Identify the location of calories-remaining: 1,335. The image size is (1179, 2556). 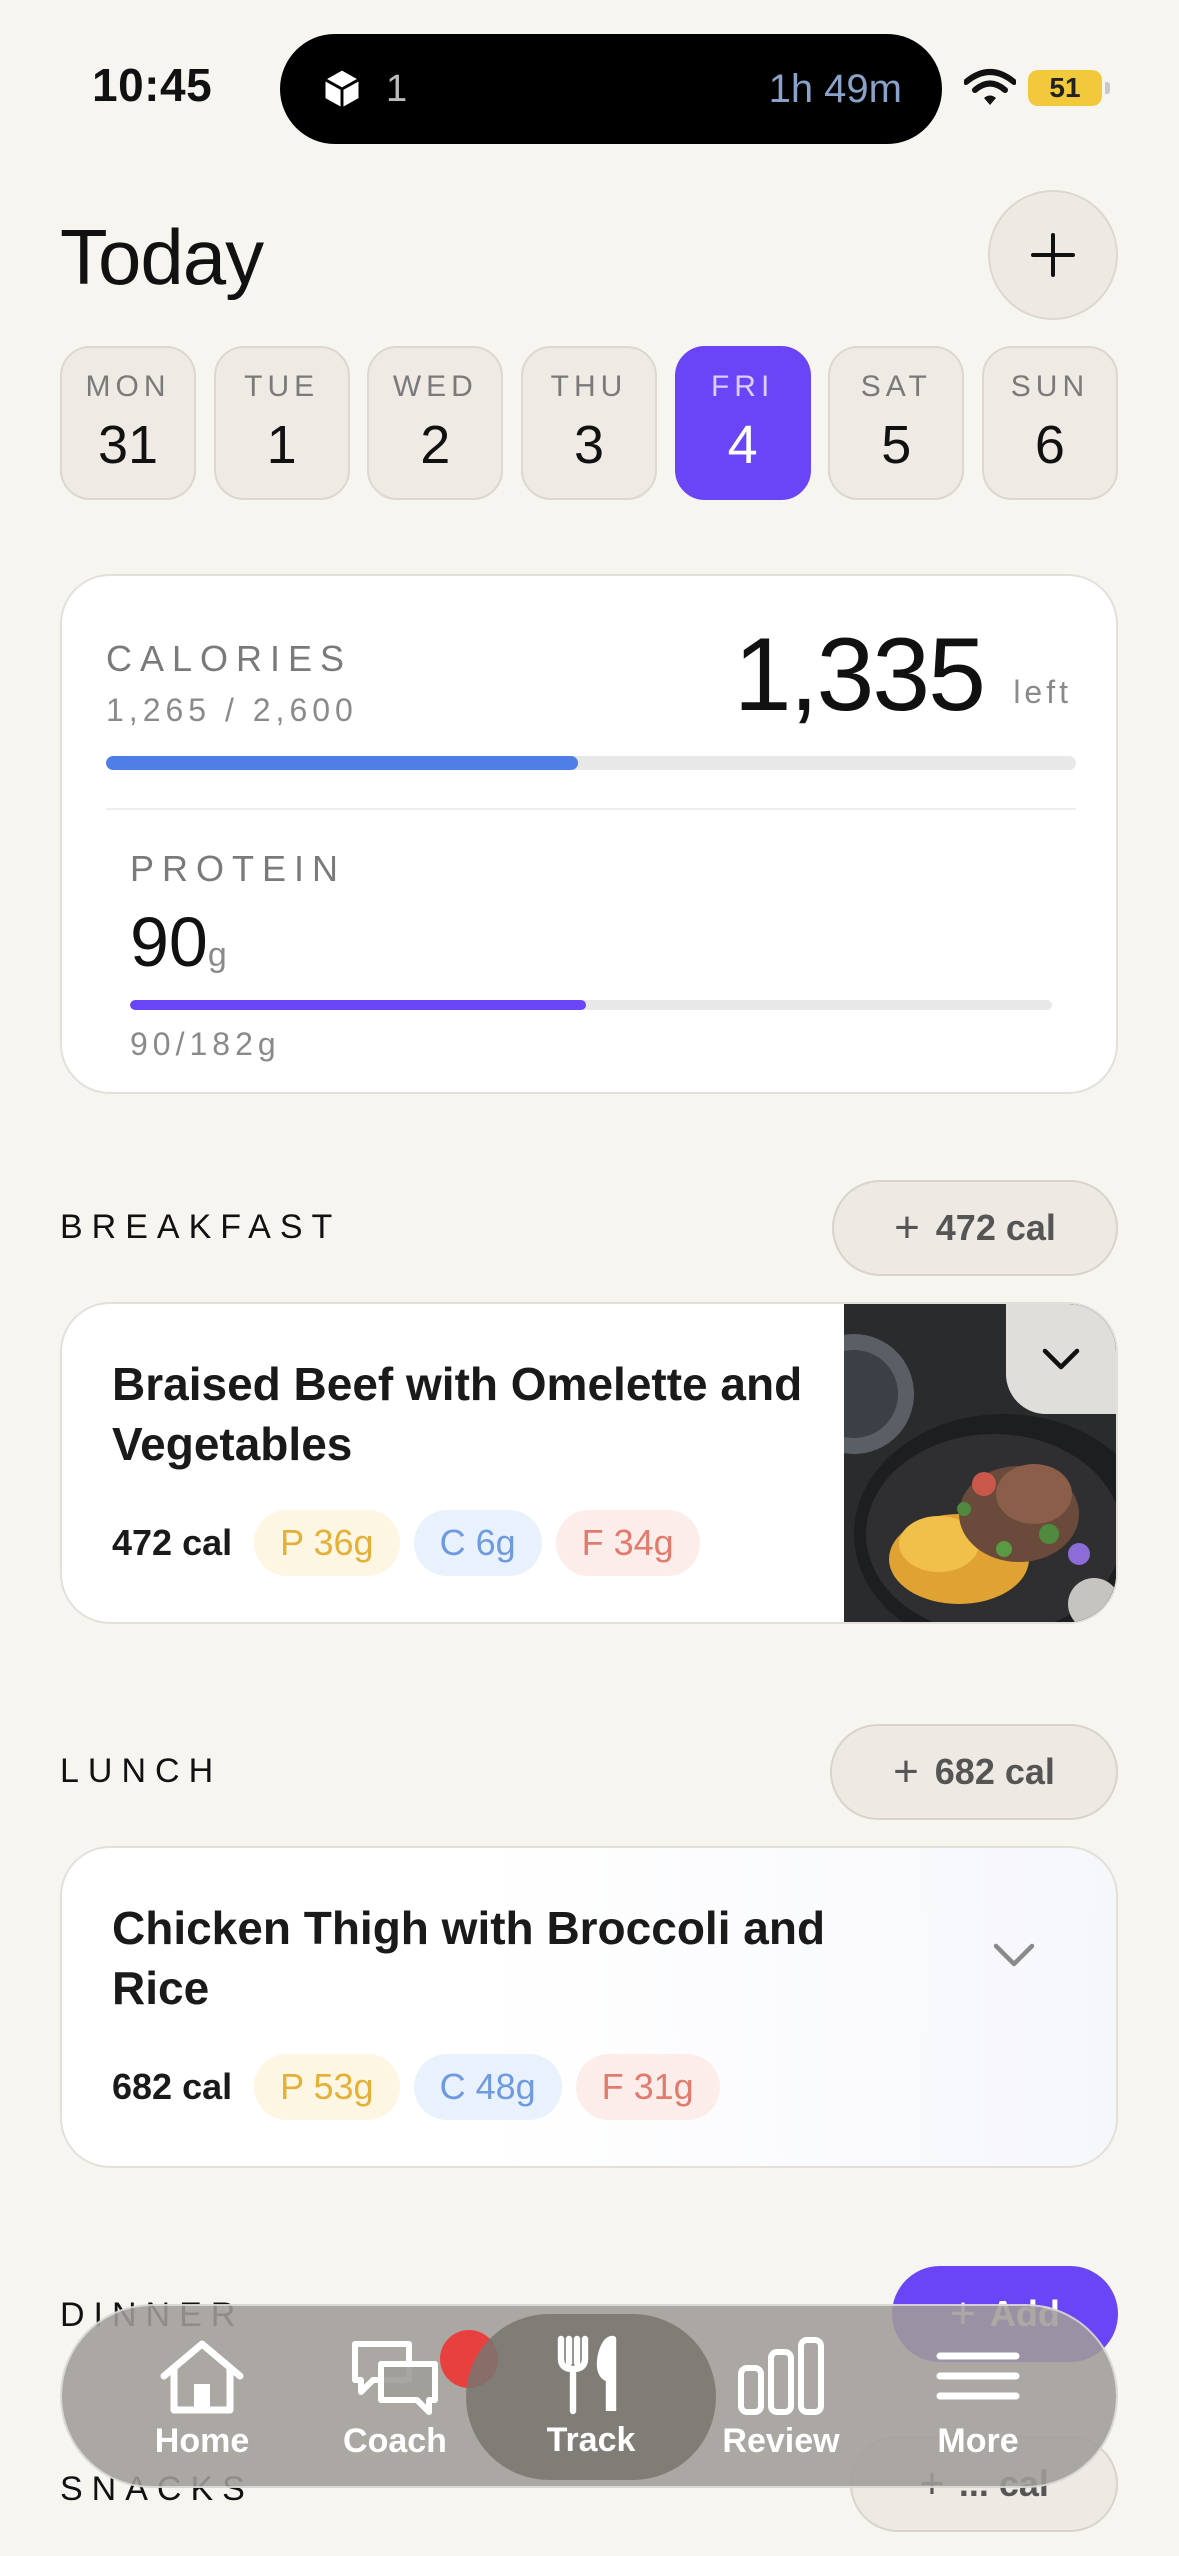
(859, 675).